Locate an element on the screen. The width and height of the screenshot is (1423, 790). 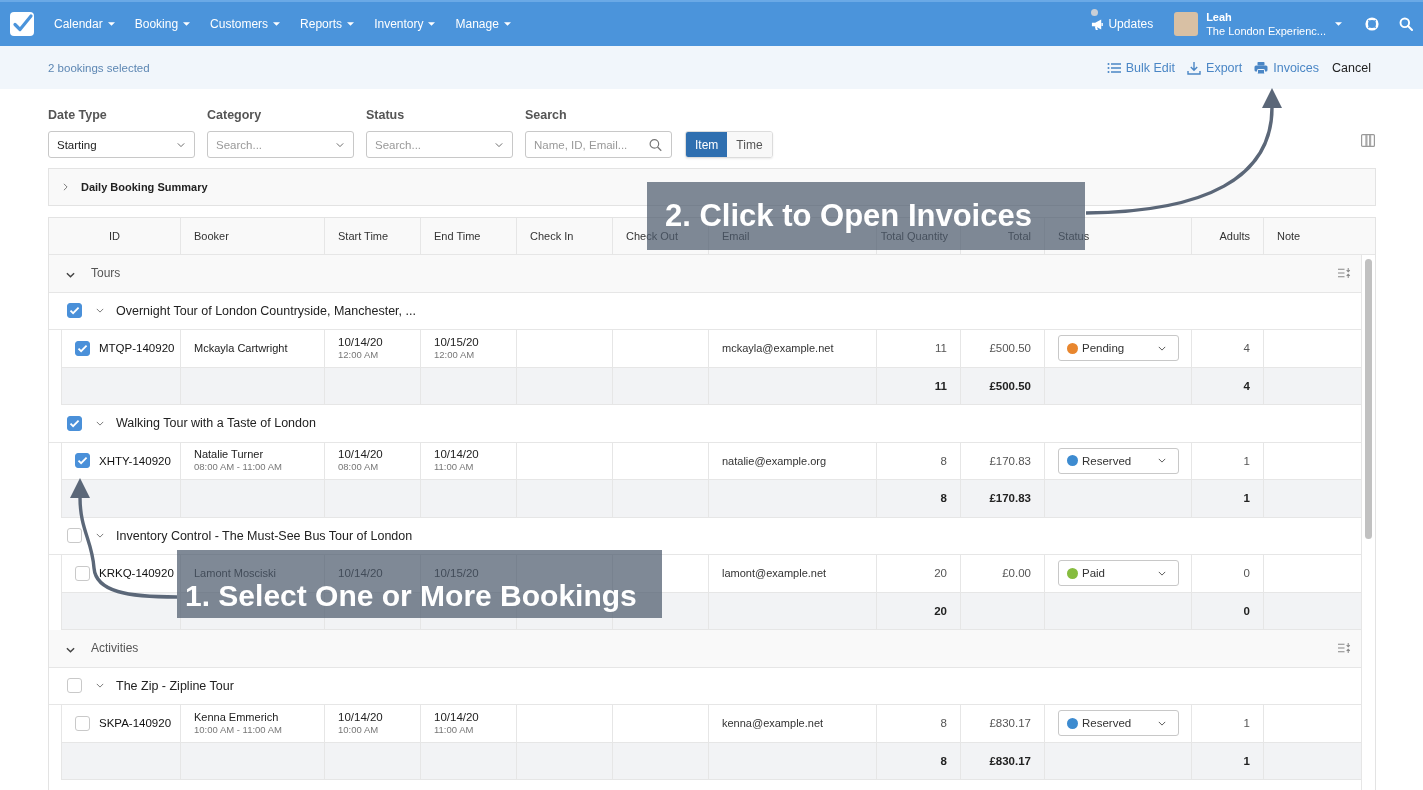
filter-label: Date Type is located at coordinates (78, 115).